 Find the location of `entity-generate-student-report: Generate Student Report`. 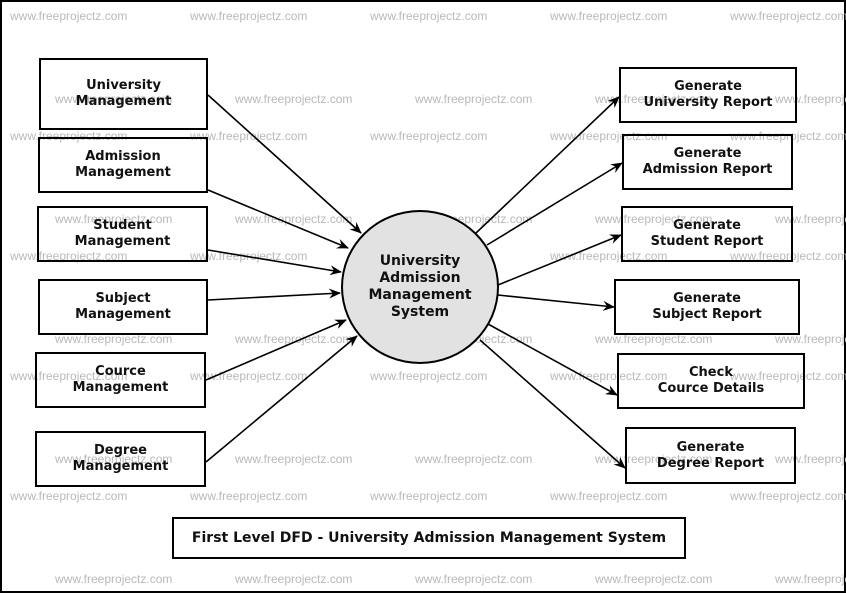

entity-generate-student-report: Generate Student Report is located at coordinates (707, 234).